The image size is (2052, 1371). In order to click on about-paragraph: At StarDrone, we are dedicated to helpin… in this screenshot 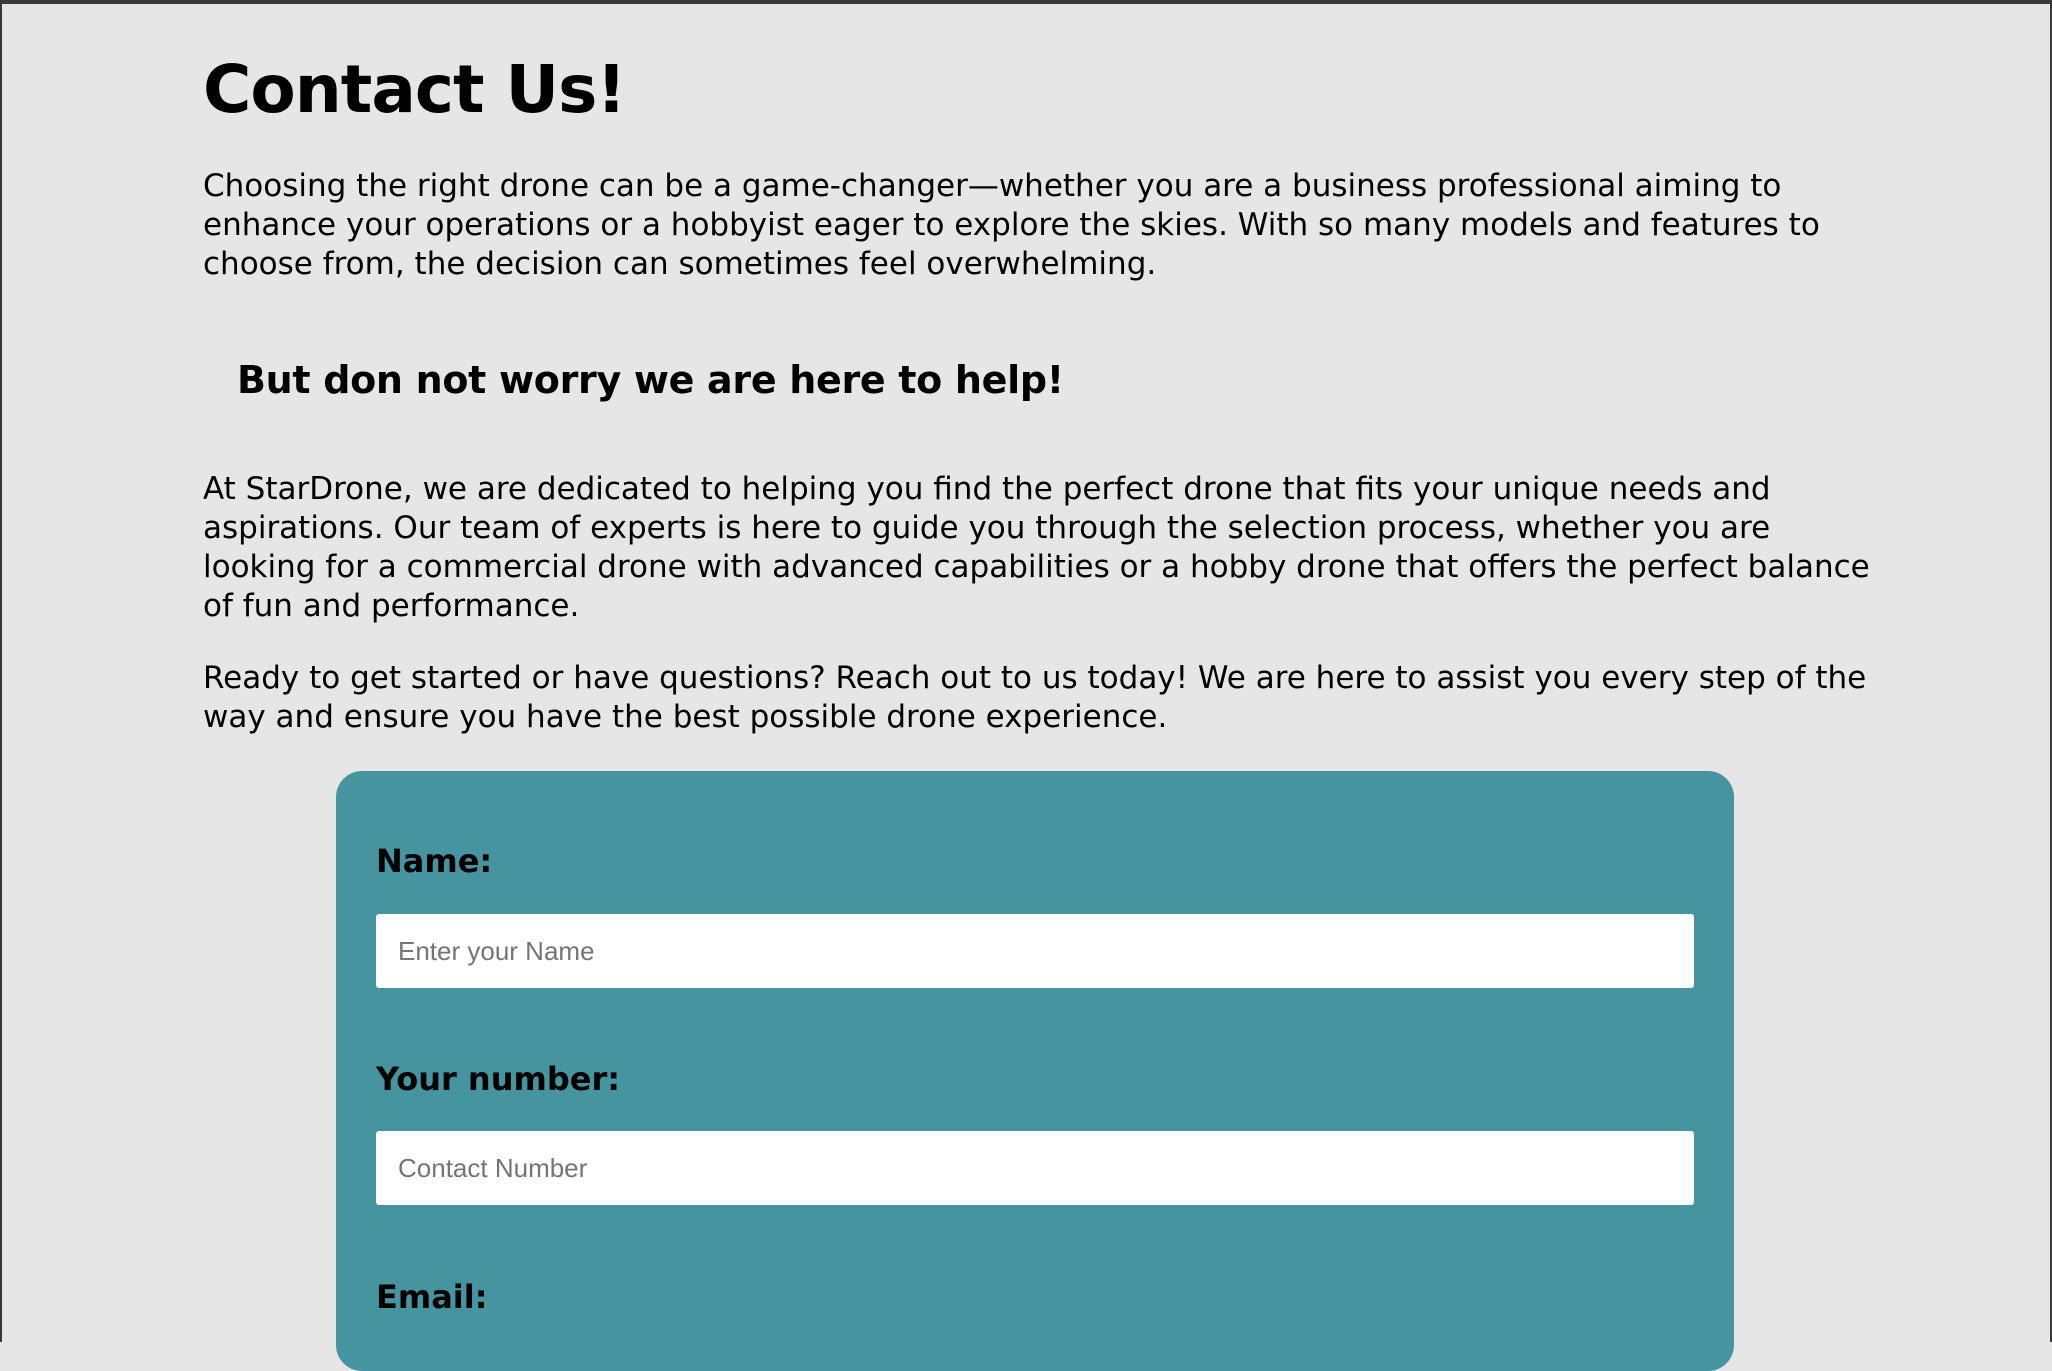, I will do `click(1036, 547)`.